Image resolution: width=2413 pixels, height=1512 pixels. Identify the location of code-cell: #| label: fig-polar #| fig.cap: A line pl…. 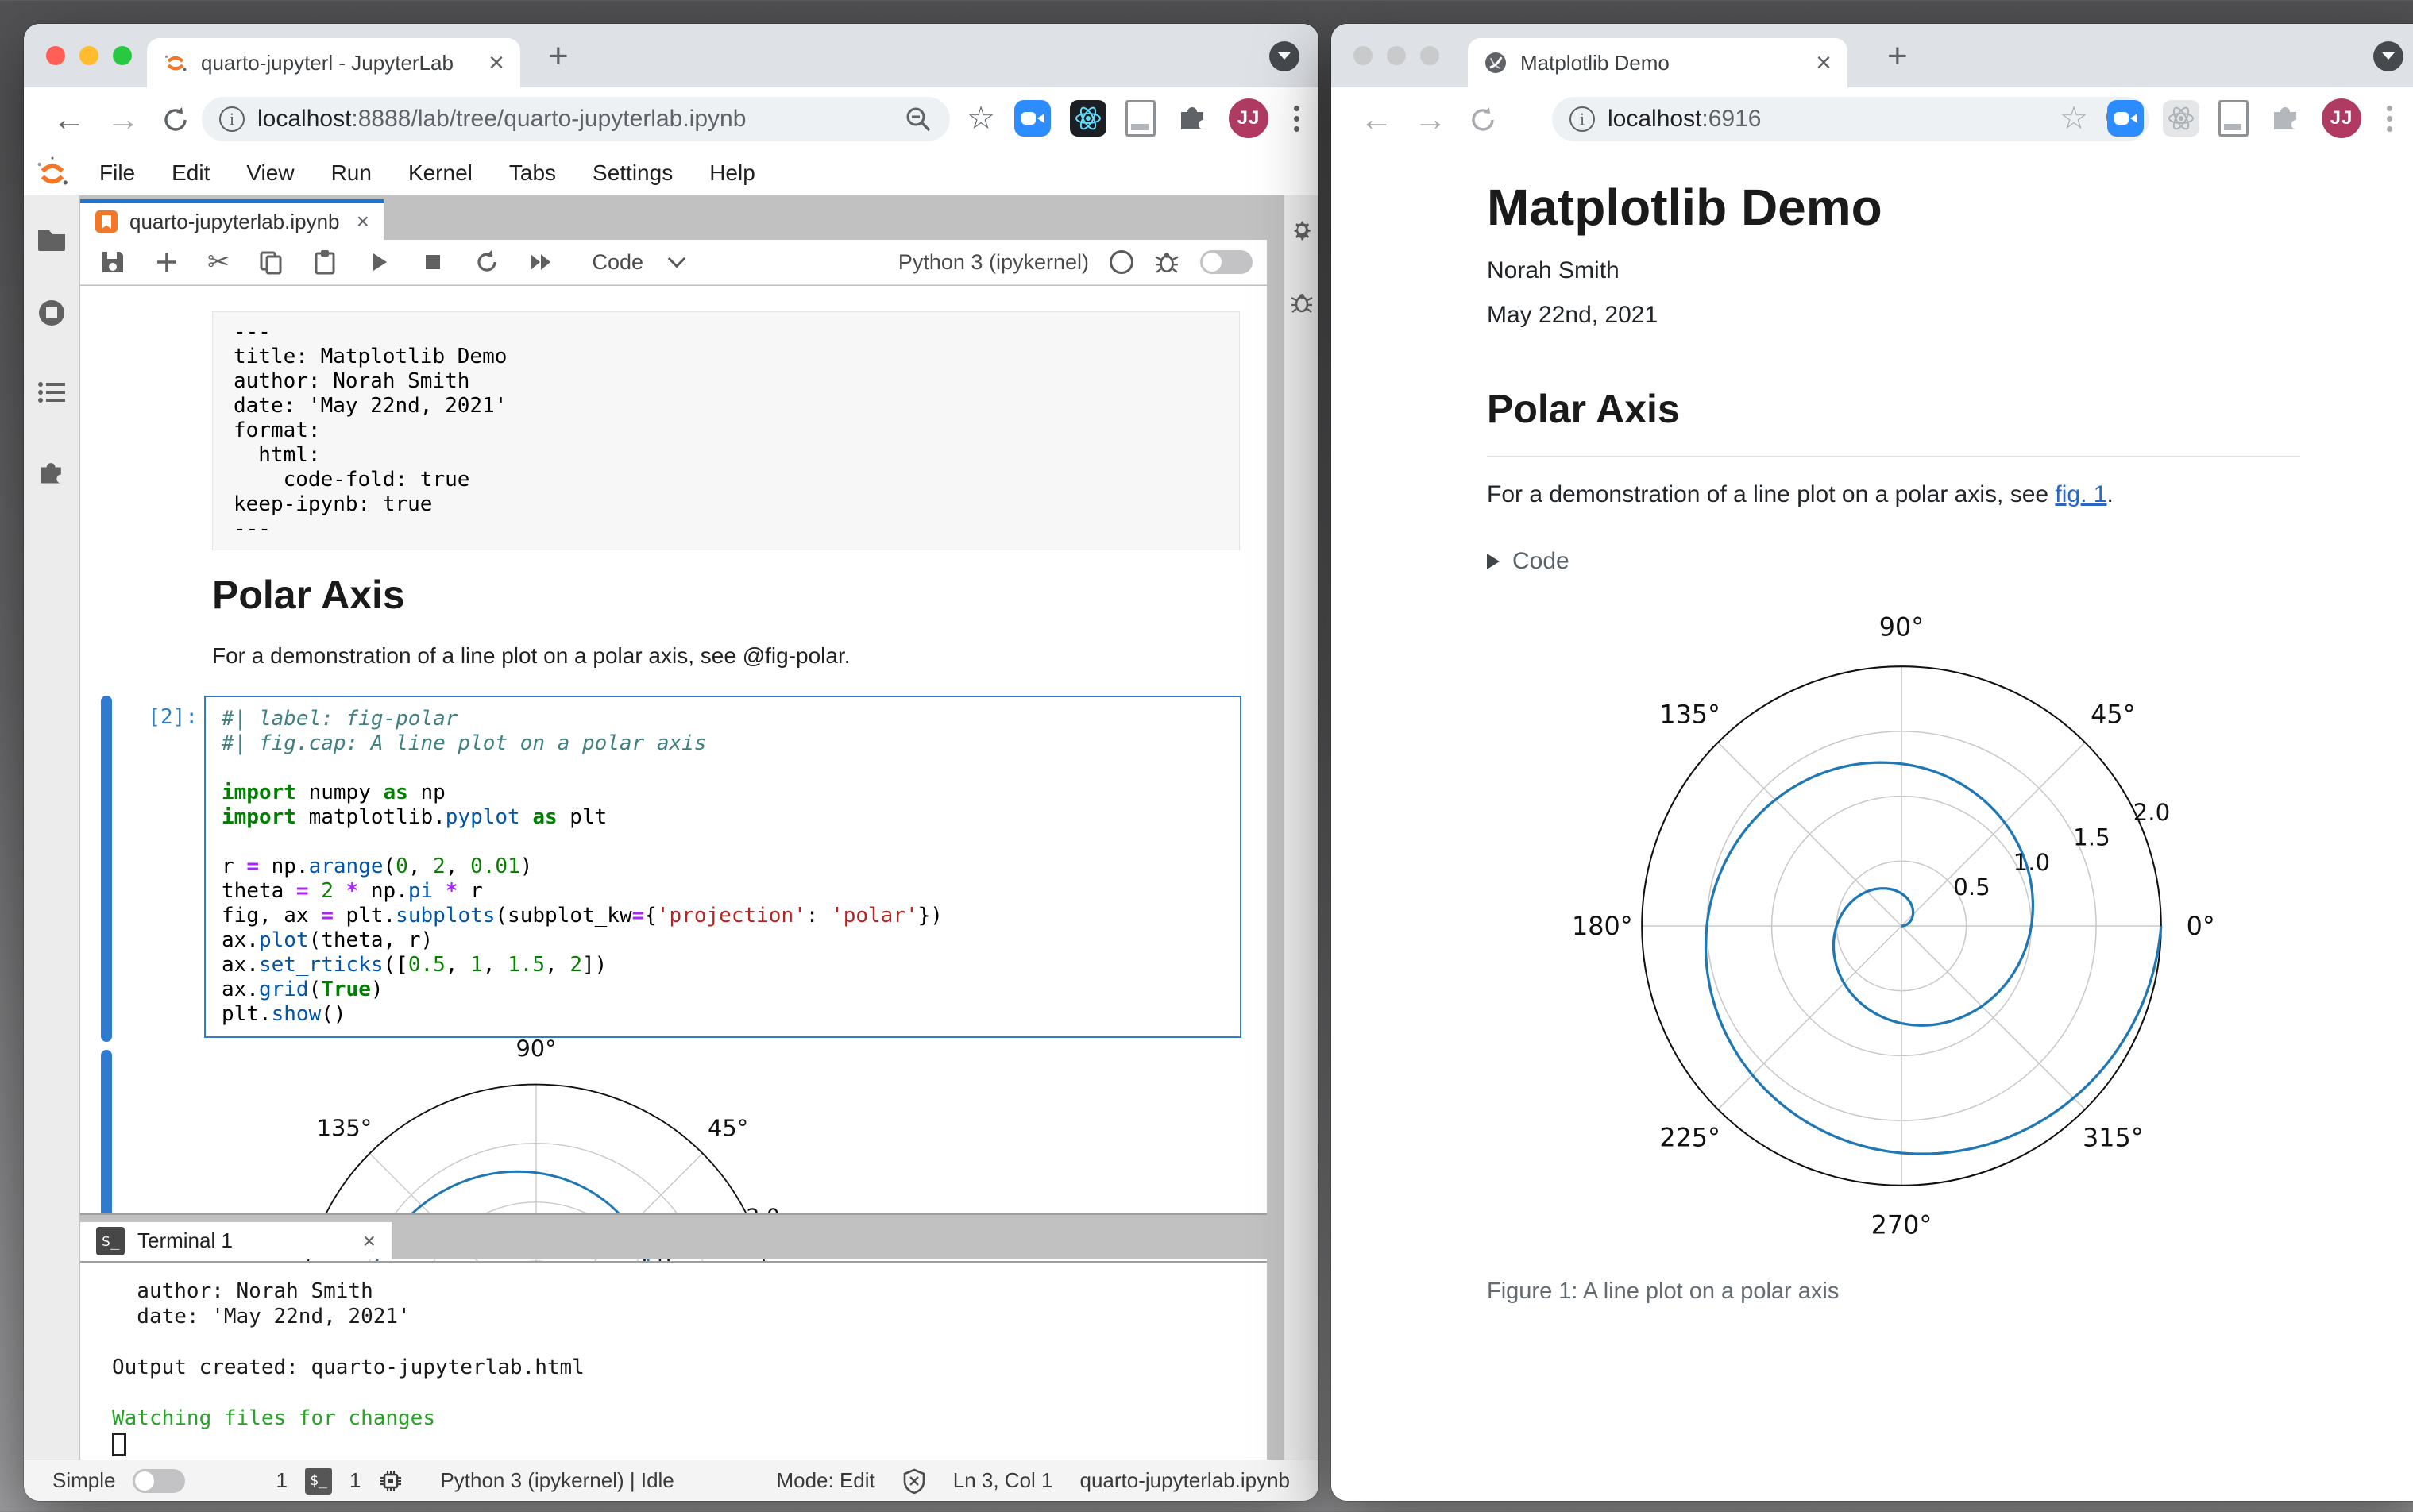
(722, 867).